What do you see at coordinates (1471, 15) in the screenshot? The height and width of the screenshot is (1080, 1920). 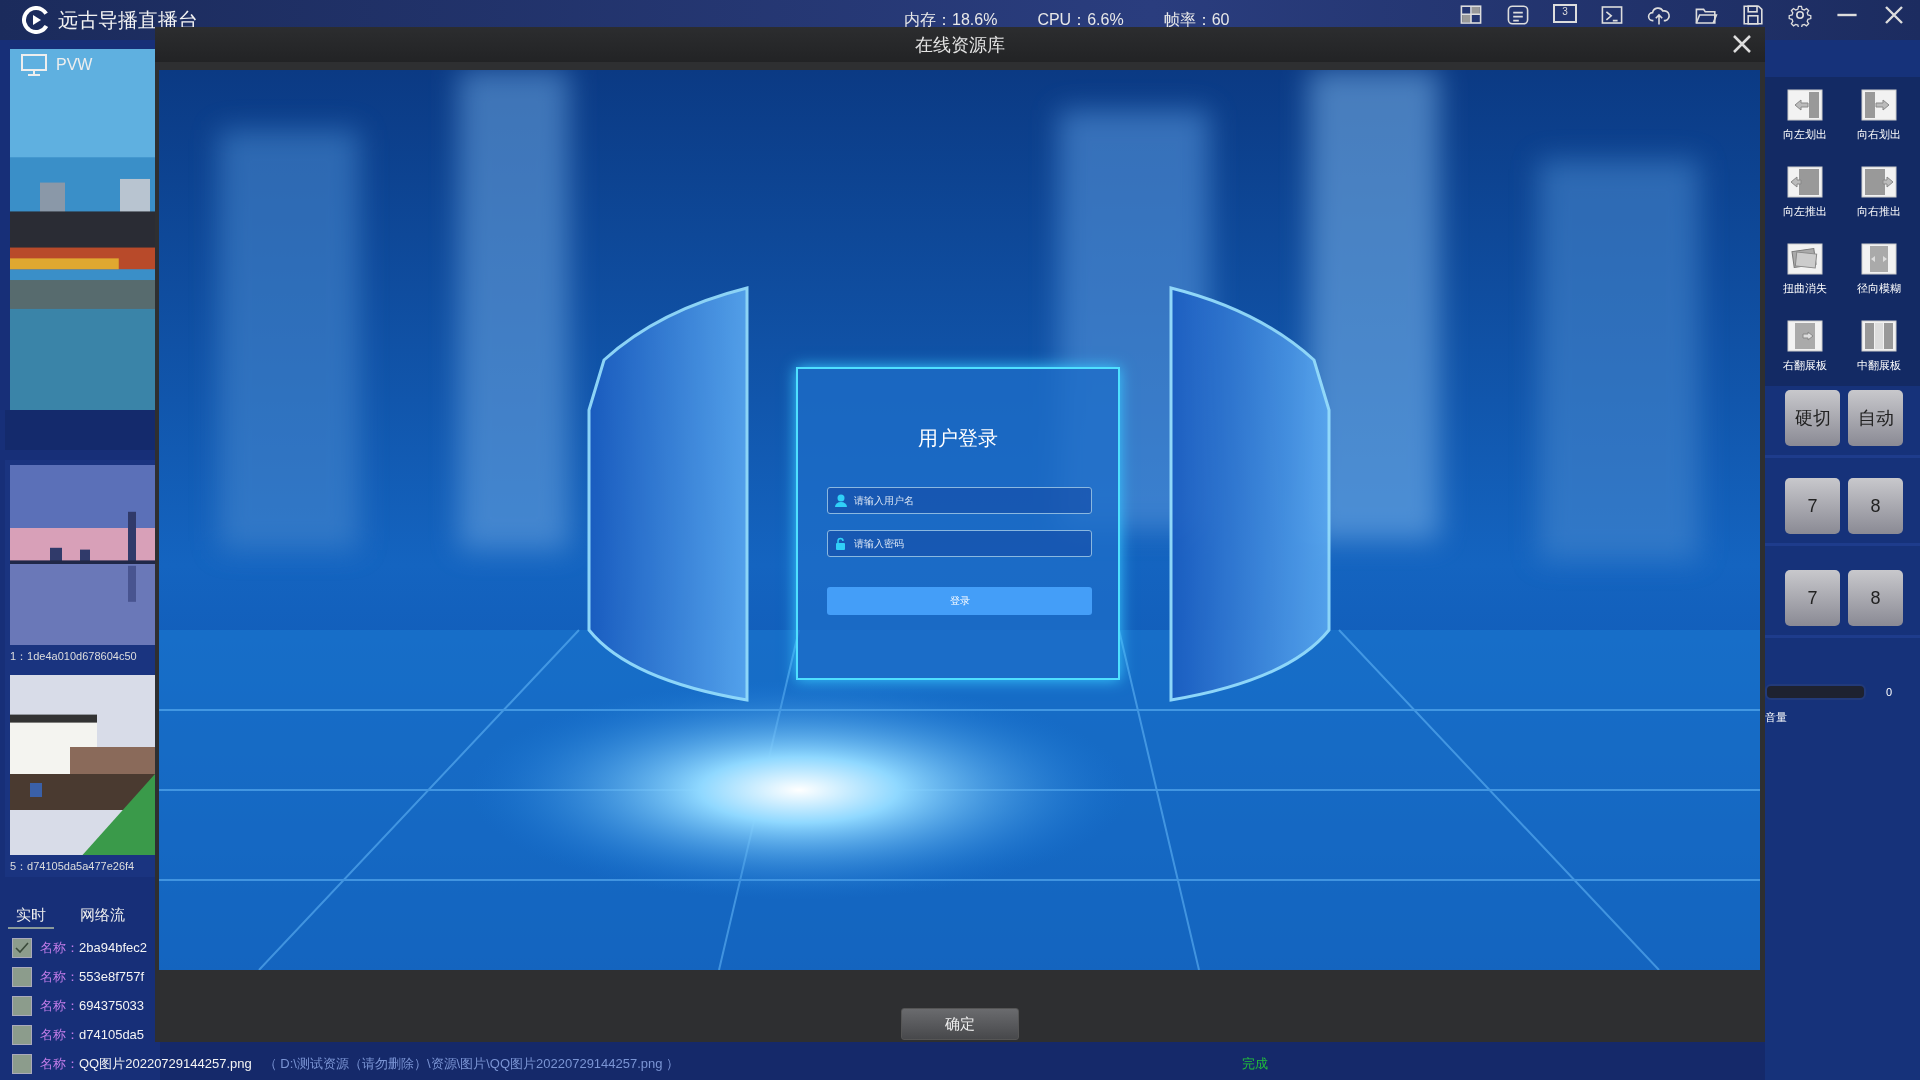 I see `layout-icon` at bounding box center [1471, 15].